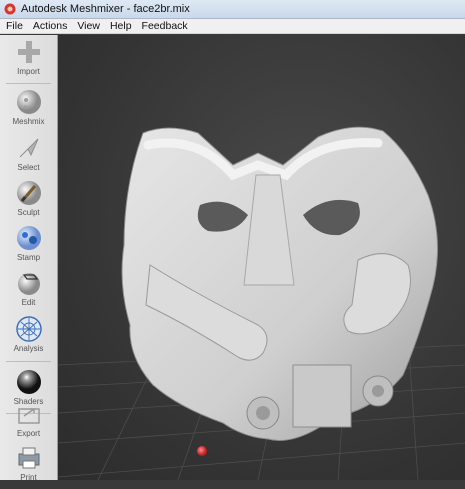  I want to click on sculpt-button: Sculpt, so click(28, 200).